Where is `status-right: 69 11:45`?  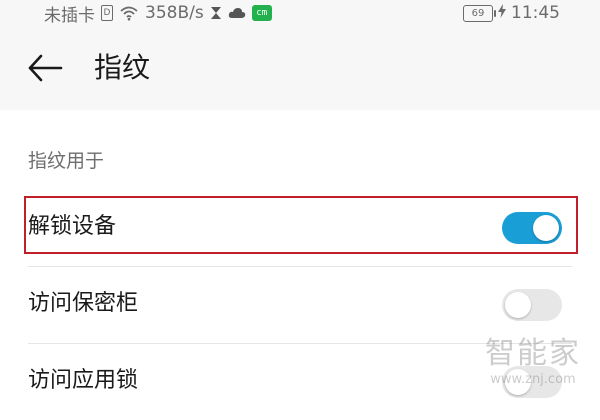
status-right: 69 11:45 is located at coordinates (511, 13).